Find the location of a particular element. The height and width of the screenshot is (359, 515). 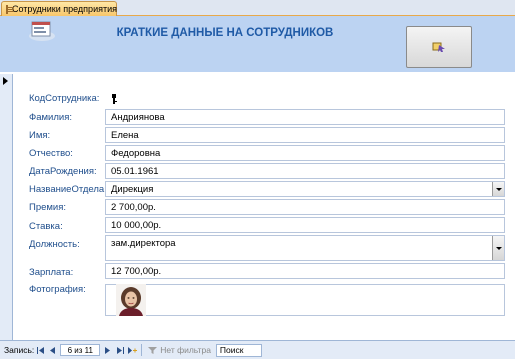

field-familiya: Андриянова is located at coordinates (305, 117).